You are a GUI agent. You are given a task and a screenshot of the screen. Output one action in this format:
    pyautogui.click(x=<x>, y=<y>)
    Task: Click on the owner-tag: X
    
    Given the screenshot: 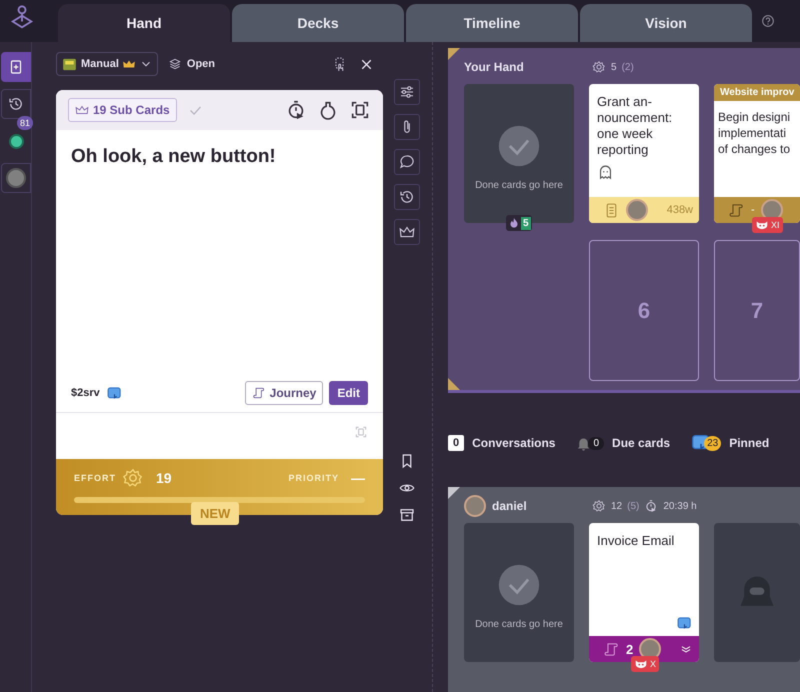 What is the action you would take?
    pyautogui.click(x=645, y=664)
    